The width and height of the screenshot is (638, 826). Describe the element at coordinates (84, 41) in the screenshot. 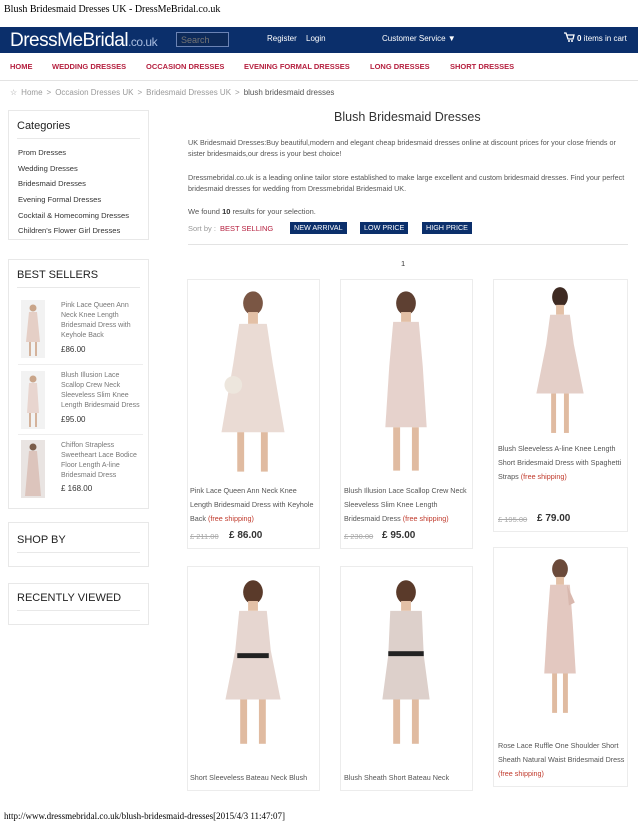

I see `site-logo: DressMeBridal.co.uk` at that location.